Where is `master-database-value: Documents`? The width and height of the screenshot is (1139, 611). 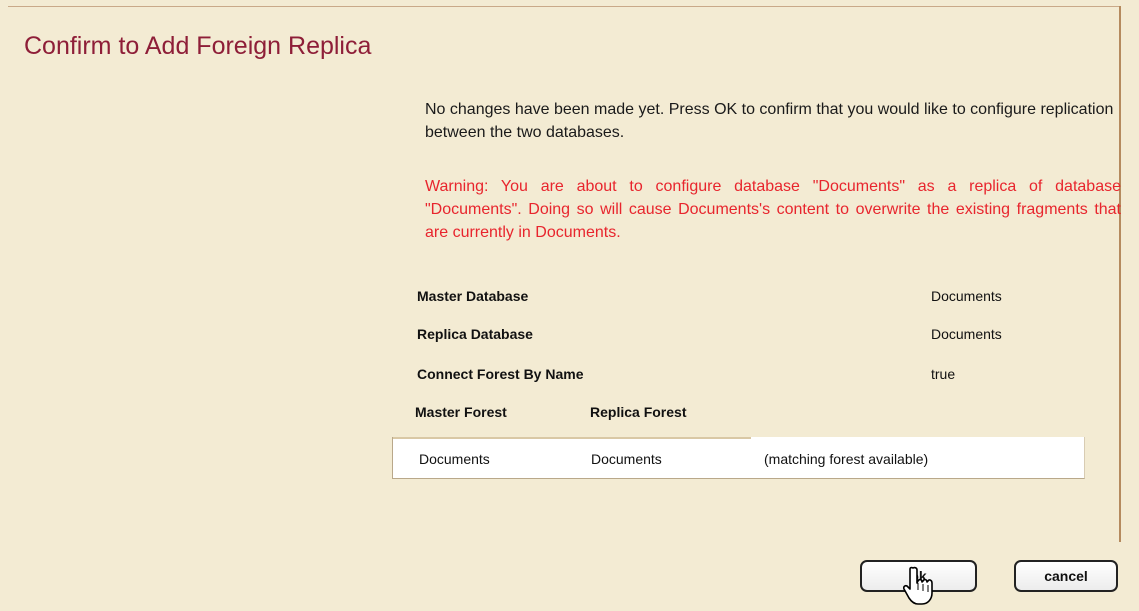 master-database-value: Documents is located at coordinates (966, 296).